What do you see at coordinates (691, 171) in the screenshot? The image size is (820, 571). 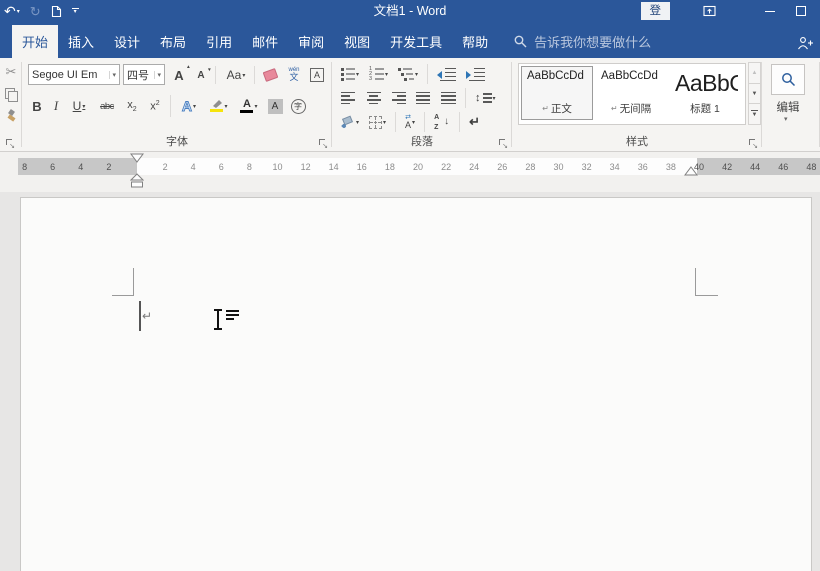 I see `right-indent-marker` at bounding box center [691, 171].